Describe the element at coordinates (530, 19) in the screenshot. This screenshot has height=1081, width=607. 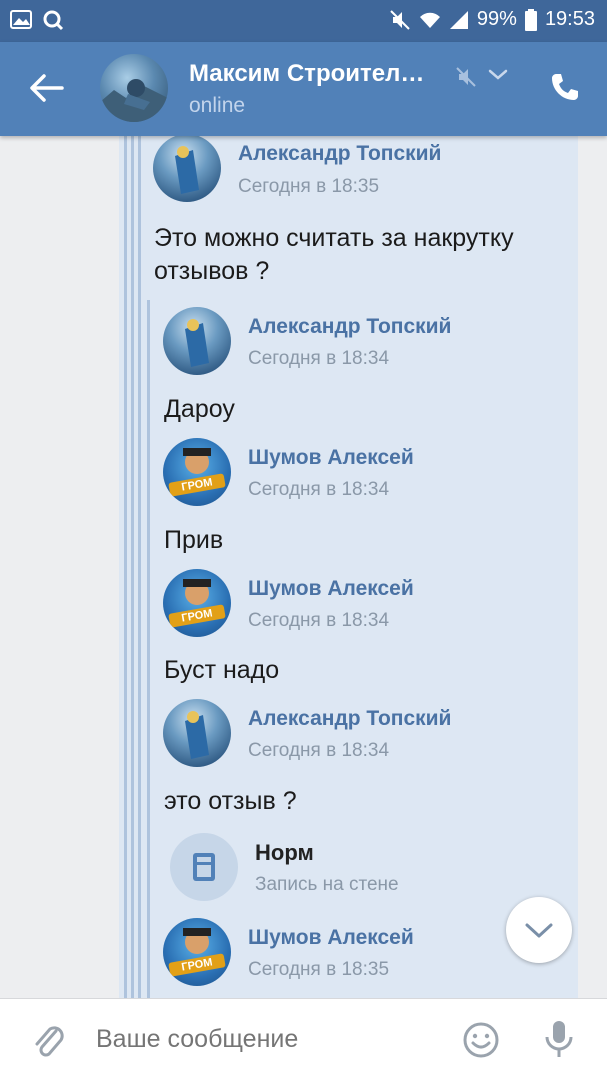
I see `battery-icon` at that location.